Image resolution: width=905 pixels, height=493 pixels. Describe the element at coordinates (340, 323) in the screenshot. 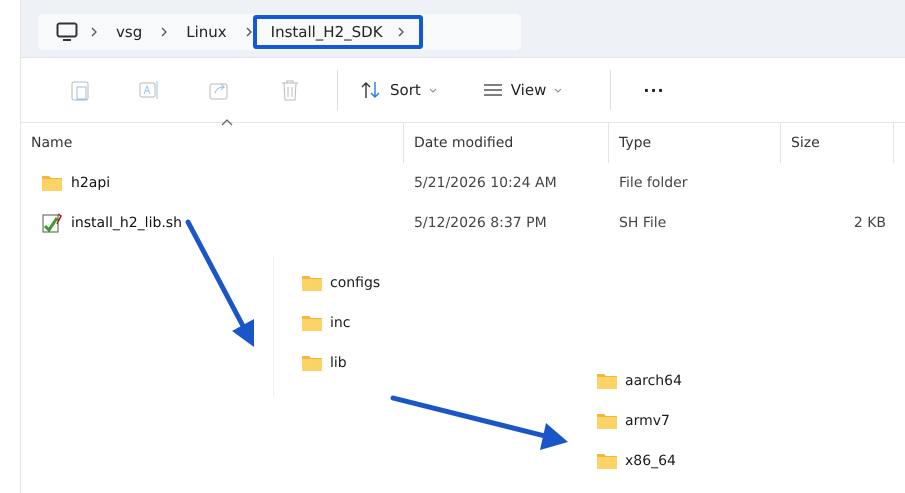

I see `folder-name: inc` at that location.